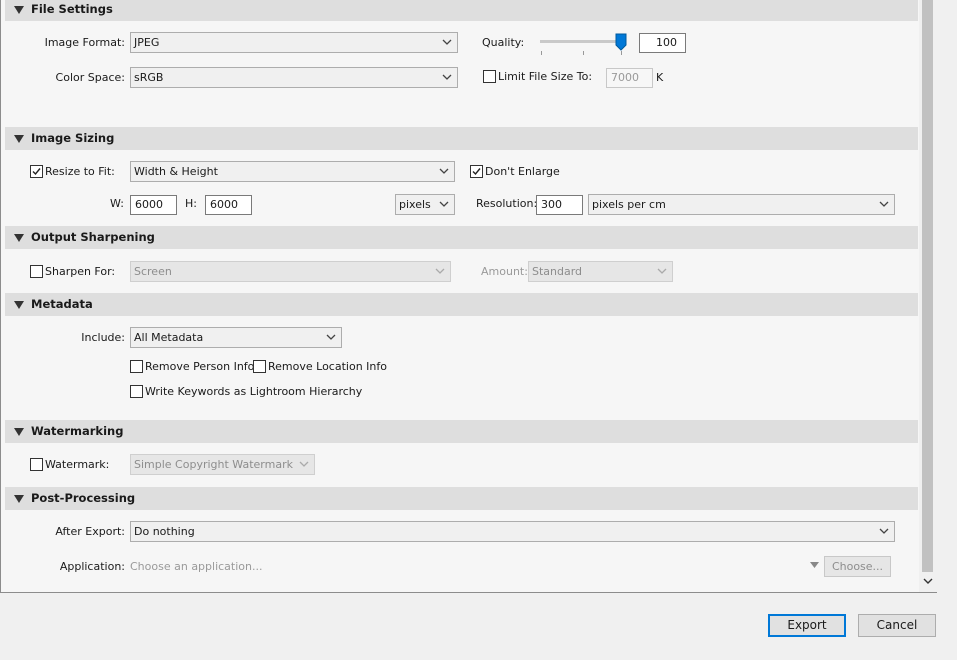  What do you see at coordinates (103, 337) in the screenshot?
I see `include-label: Include:` at bounding box center [103, 337].